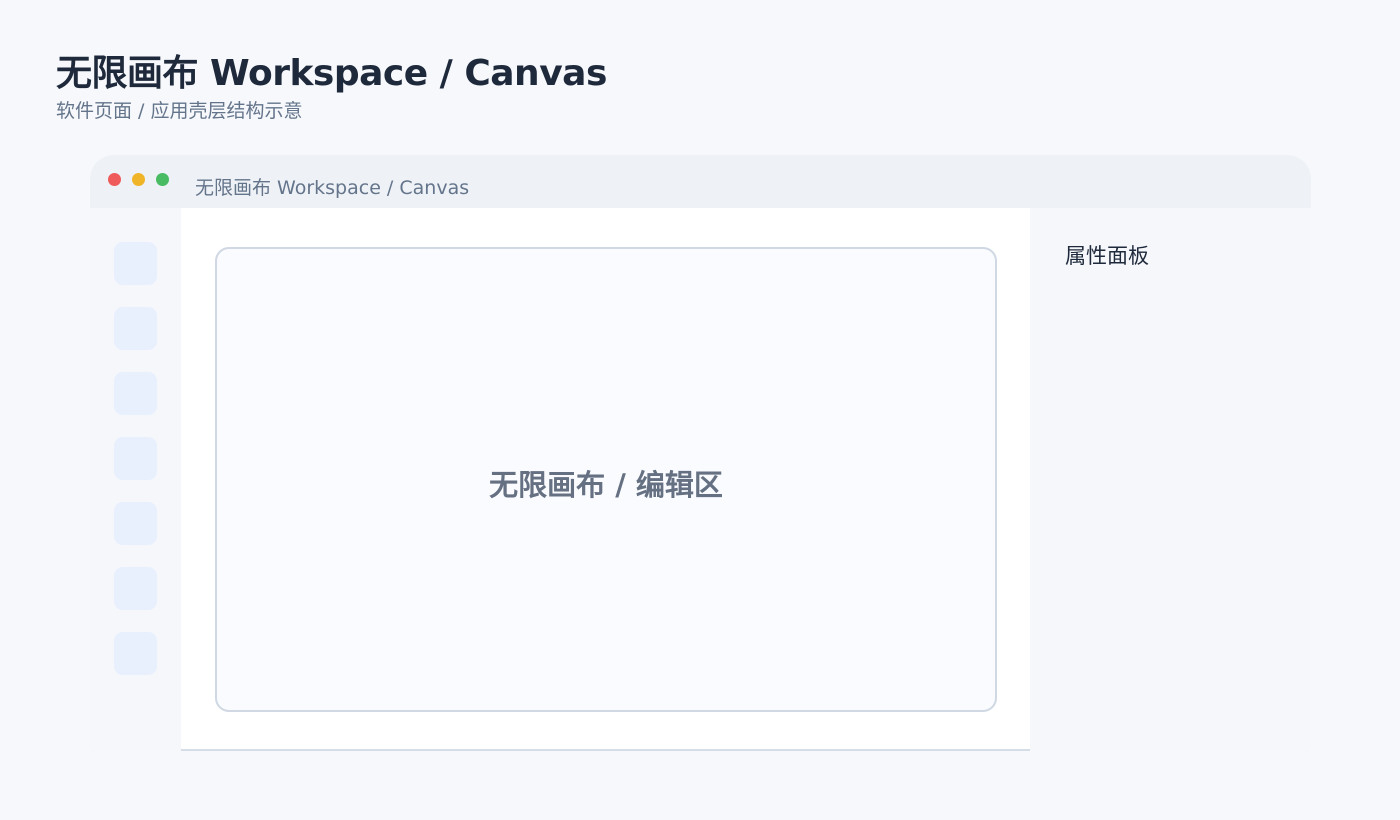 The width and height of the screenshot is (1400, 820). I want to click on page-subtitle: 软件页面 / 应用壳层结构示意, so click(179, 111).